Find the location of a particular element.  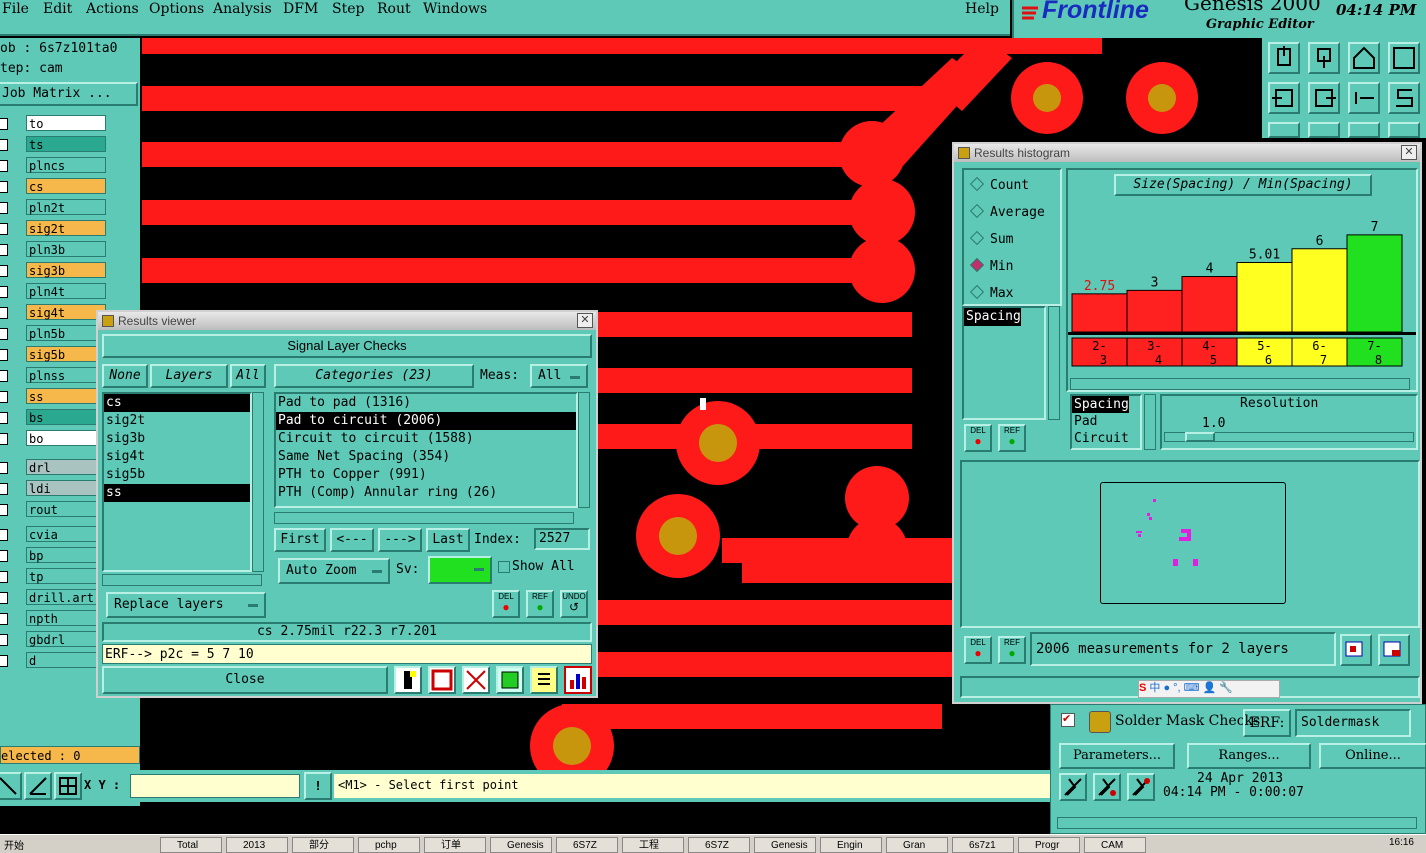

category-item: Pad to pad (1316) is located at coordinates (426, 403).